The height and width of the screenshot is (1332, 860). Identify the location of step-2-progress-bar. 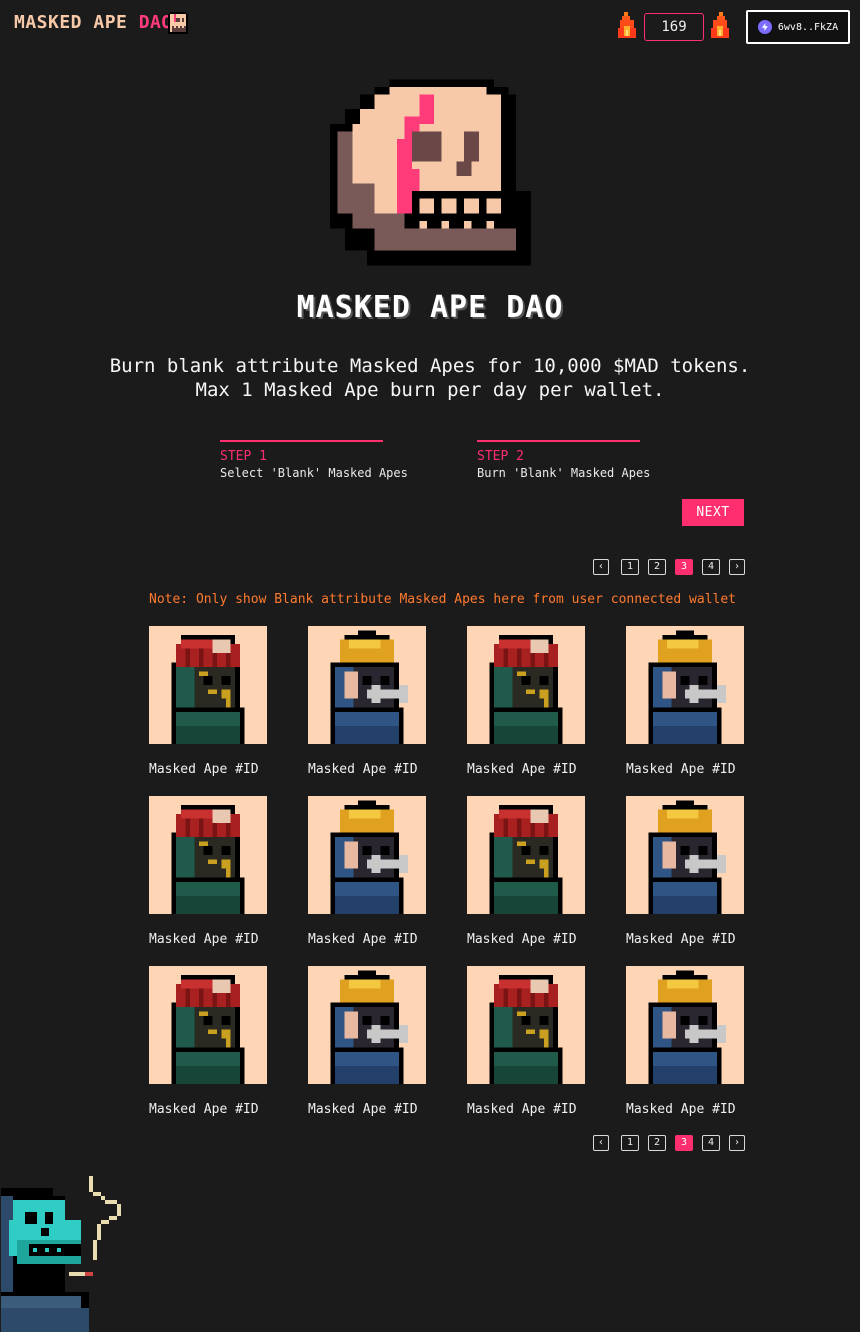
(558, 441).